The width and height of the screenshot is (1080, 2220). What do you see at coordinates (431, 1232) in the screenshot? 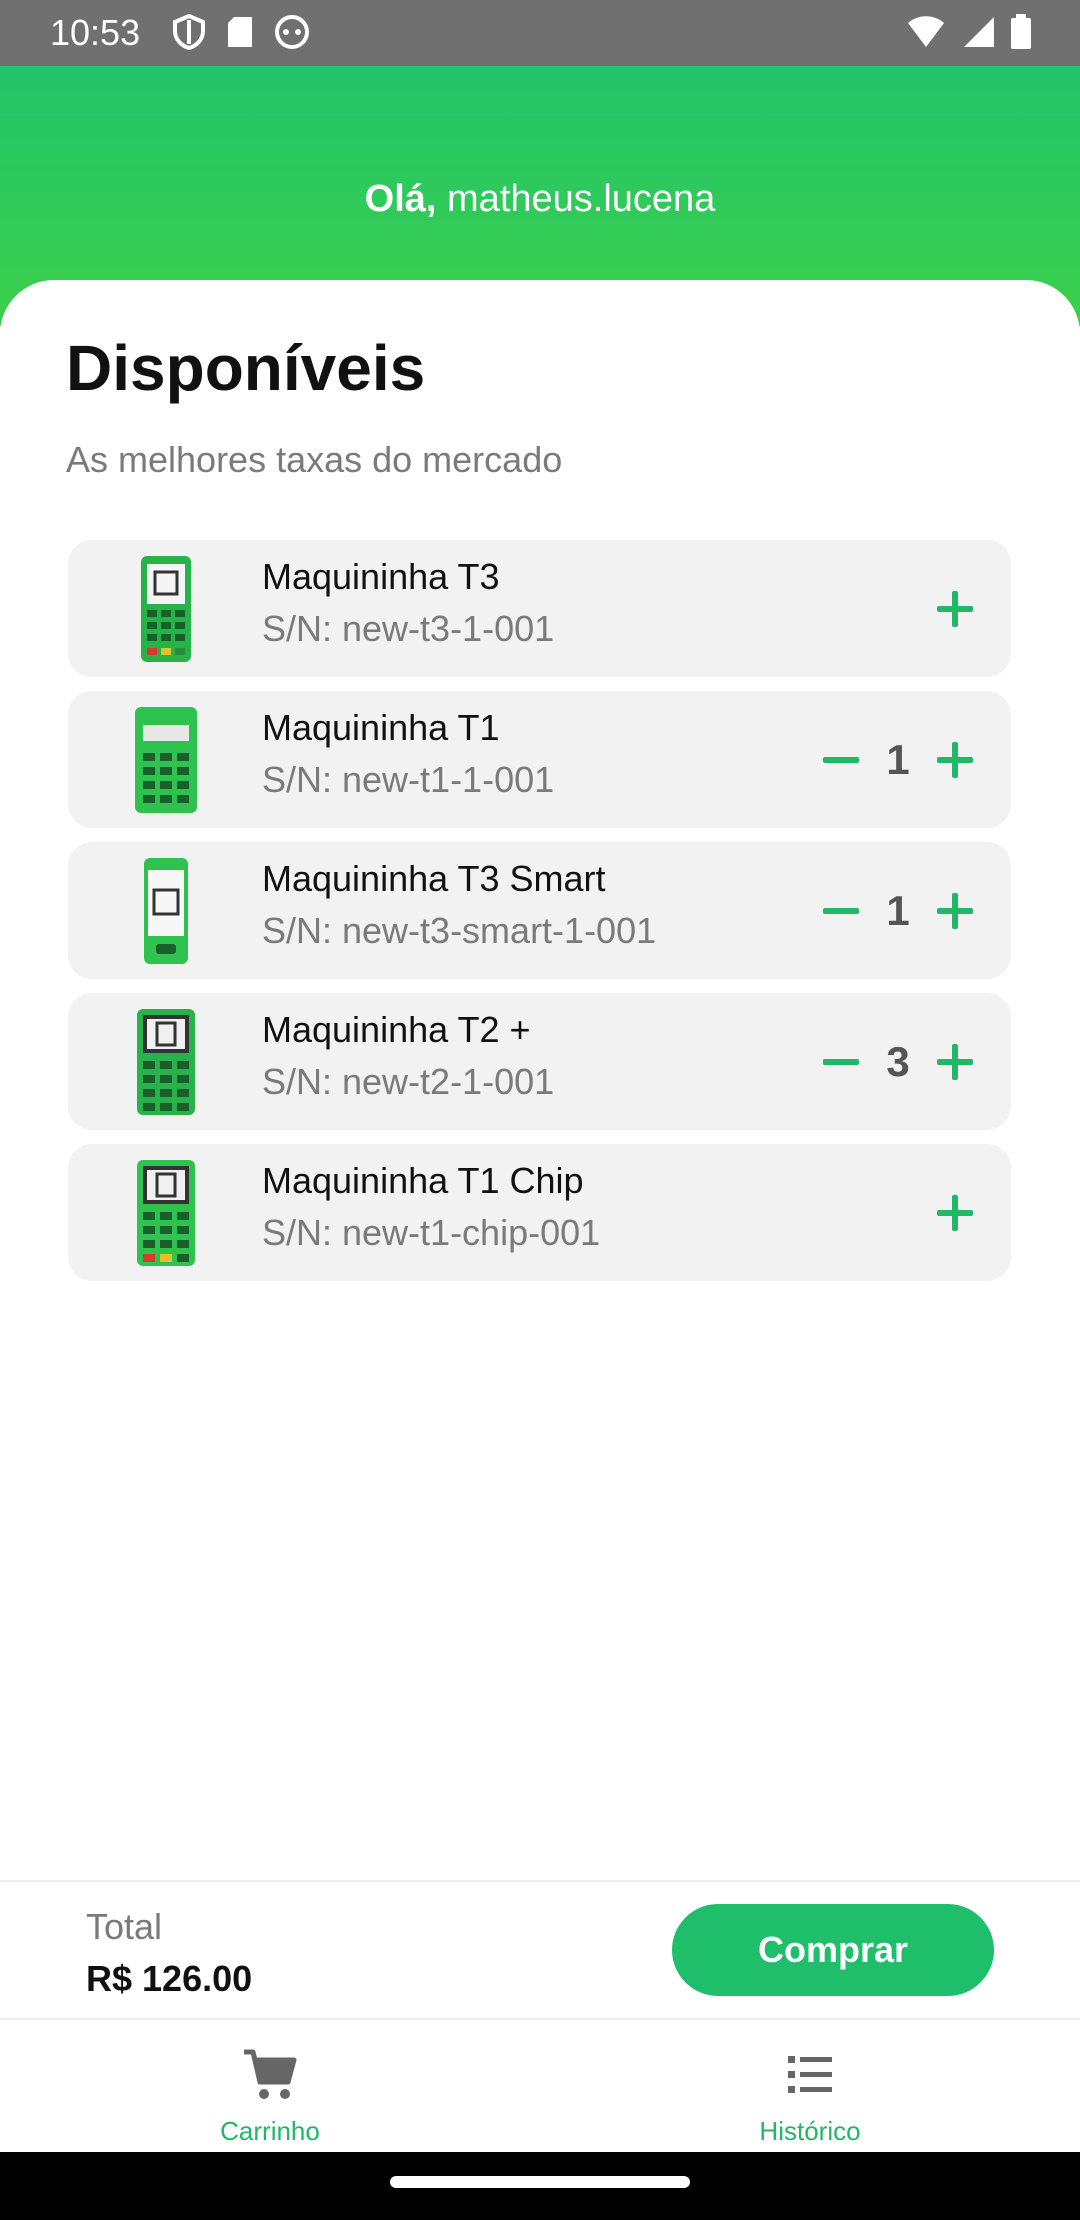
I see `product-serial: S/N: new-t1-chip-001` at bounding box center [431, 1232].